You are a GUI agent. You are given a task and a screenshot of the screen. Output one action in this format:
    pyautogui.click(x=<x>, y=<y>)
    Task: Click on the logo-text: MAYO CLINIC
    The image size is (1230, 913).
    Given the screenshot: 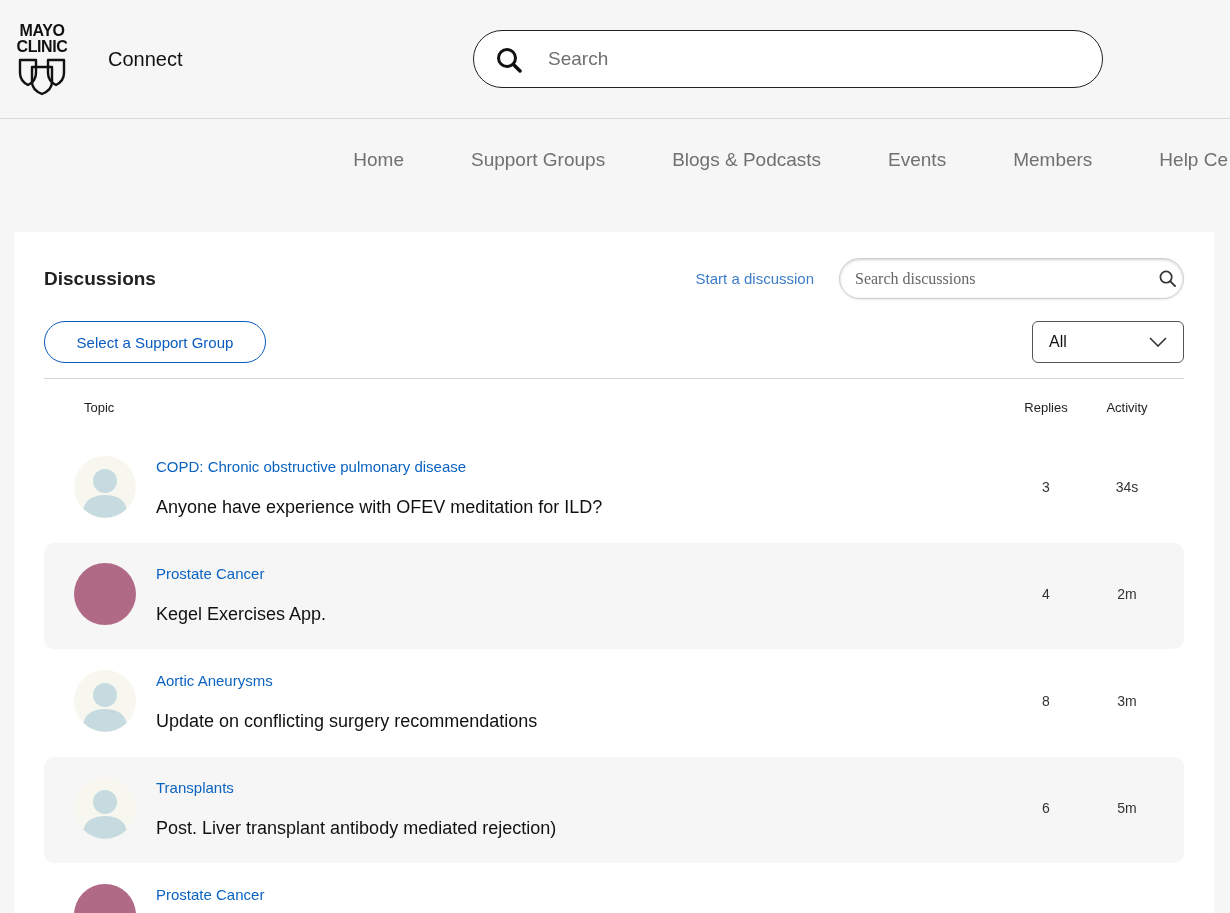 What is the action you would take?
    pyautogui.click(x=42, y=38)
    